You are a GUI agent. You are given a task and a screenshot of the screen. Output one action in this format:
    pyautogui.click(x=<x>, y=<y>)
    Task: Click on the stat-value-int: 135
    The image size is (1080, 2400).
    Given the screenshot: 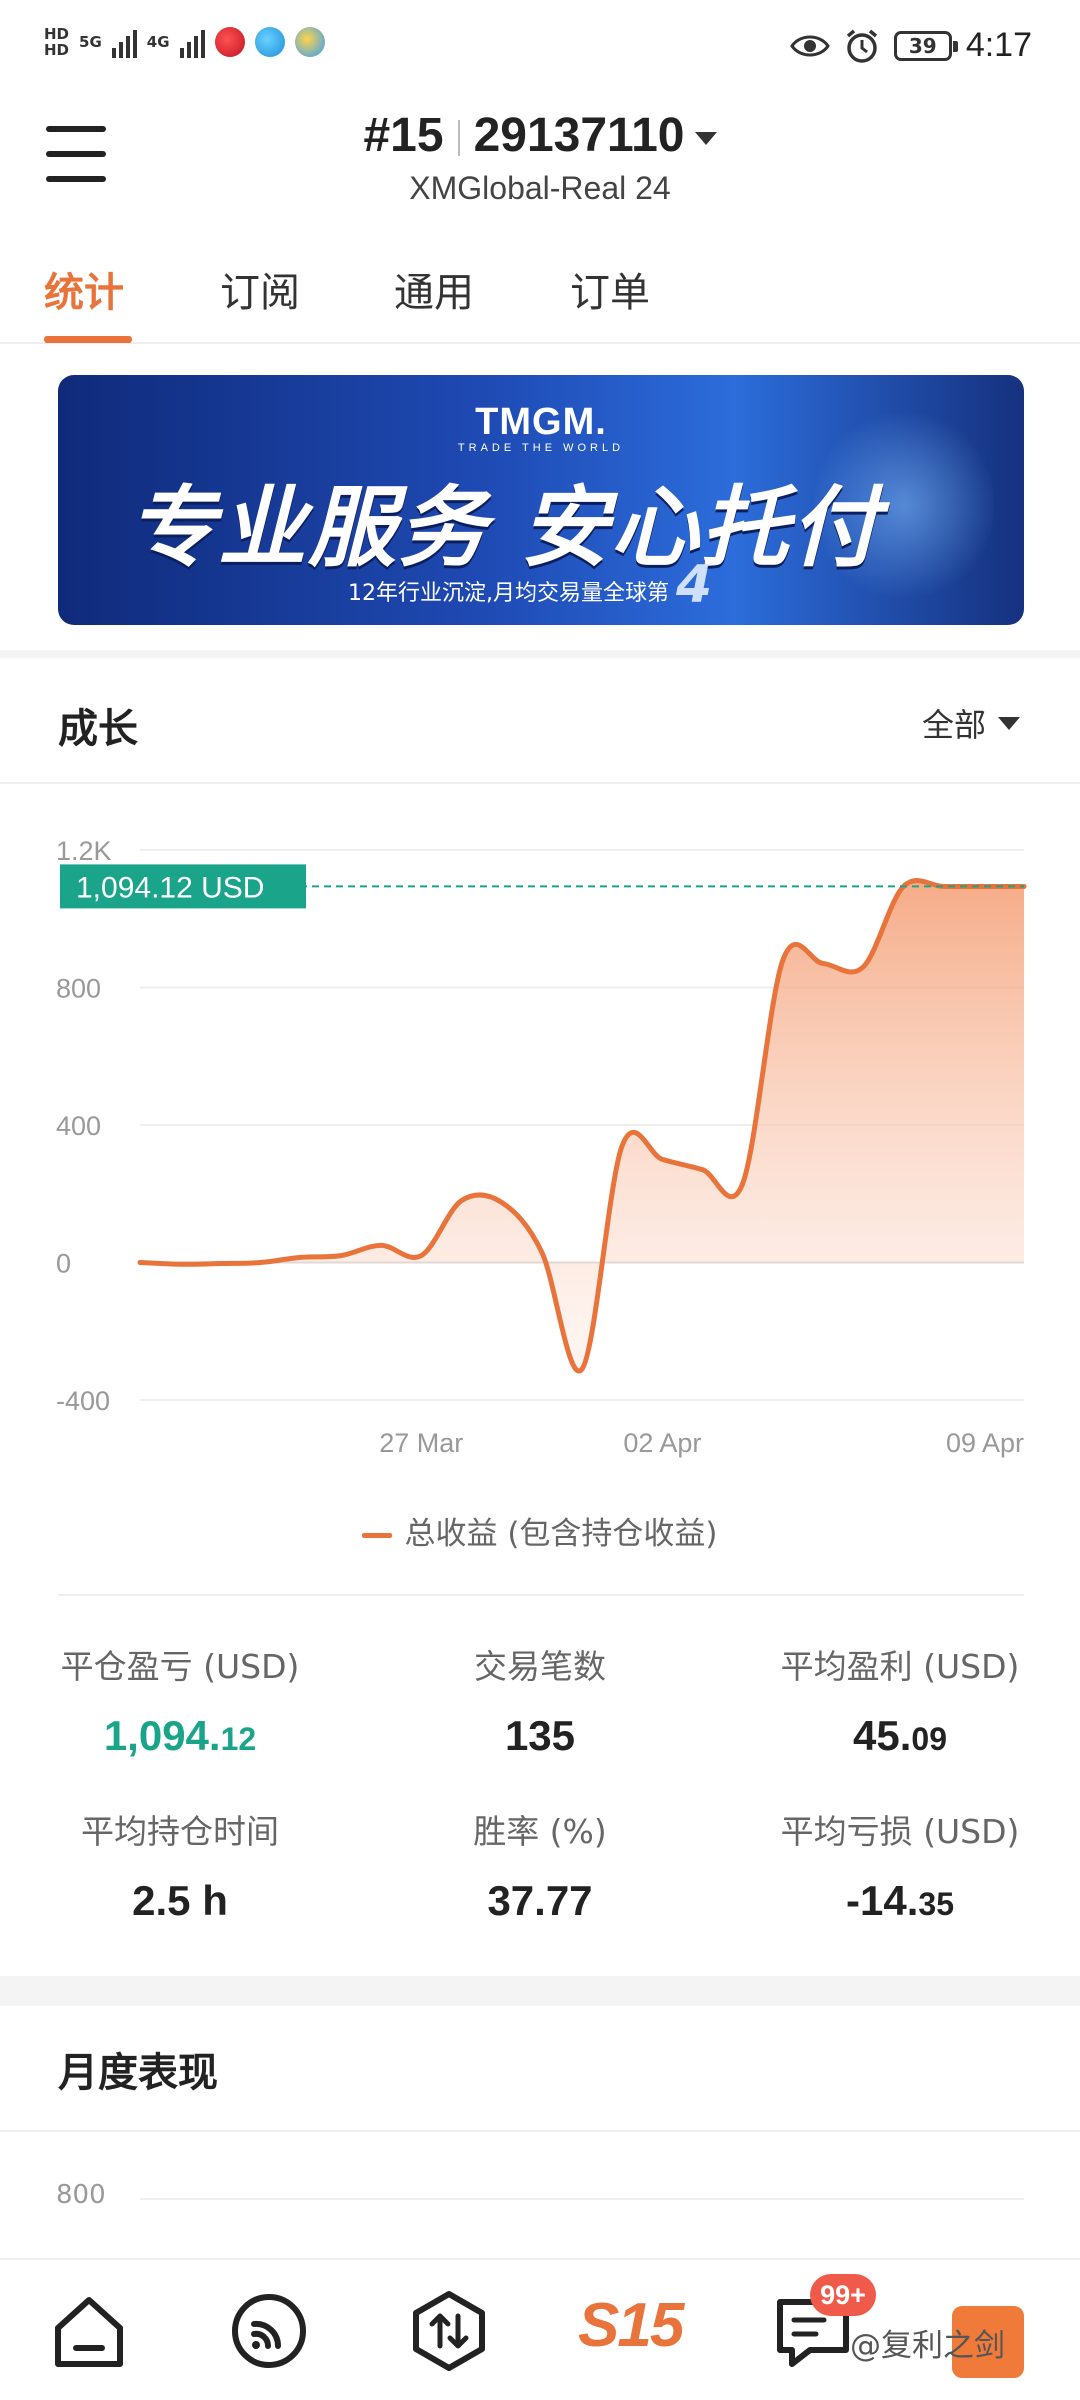 What is the action you would take?
    pyautogui.click(x=540, y=1735)
    